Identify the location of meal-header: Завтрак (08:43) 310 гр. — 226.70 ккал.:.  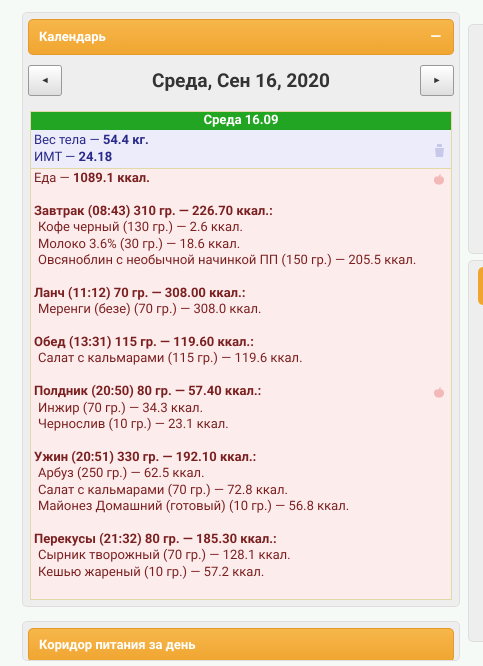
(153, 212).